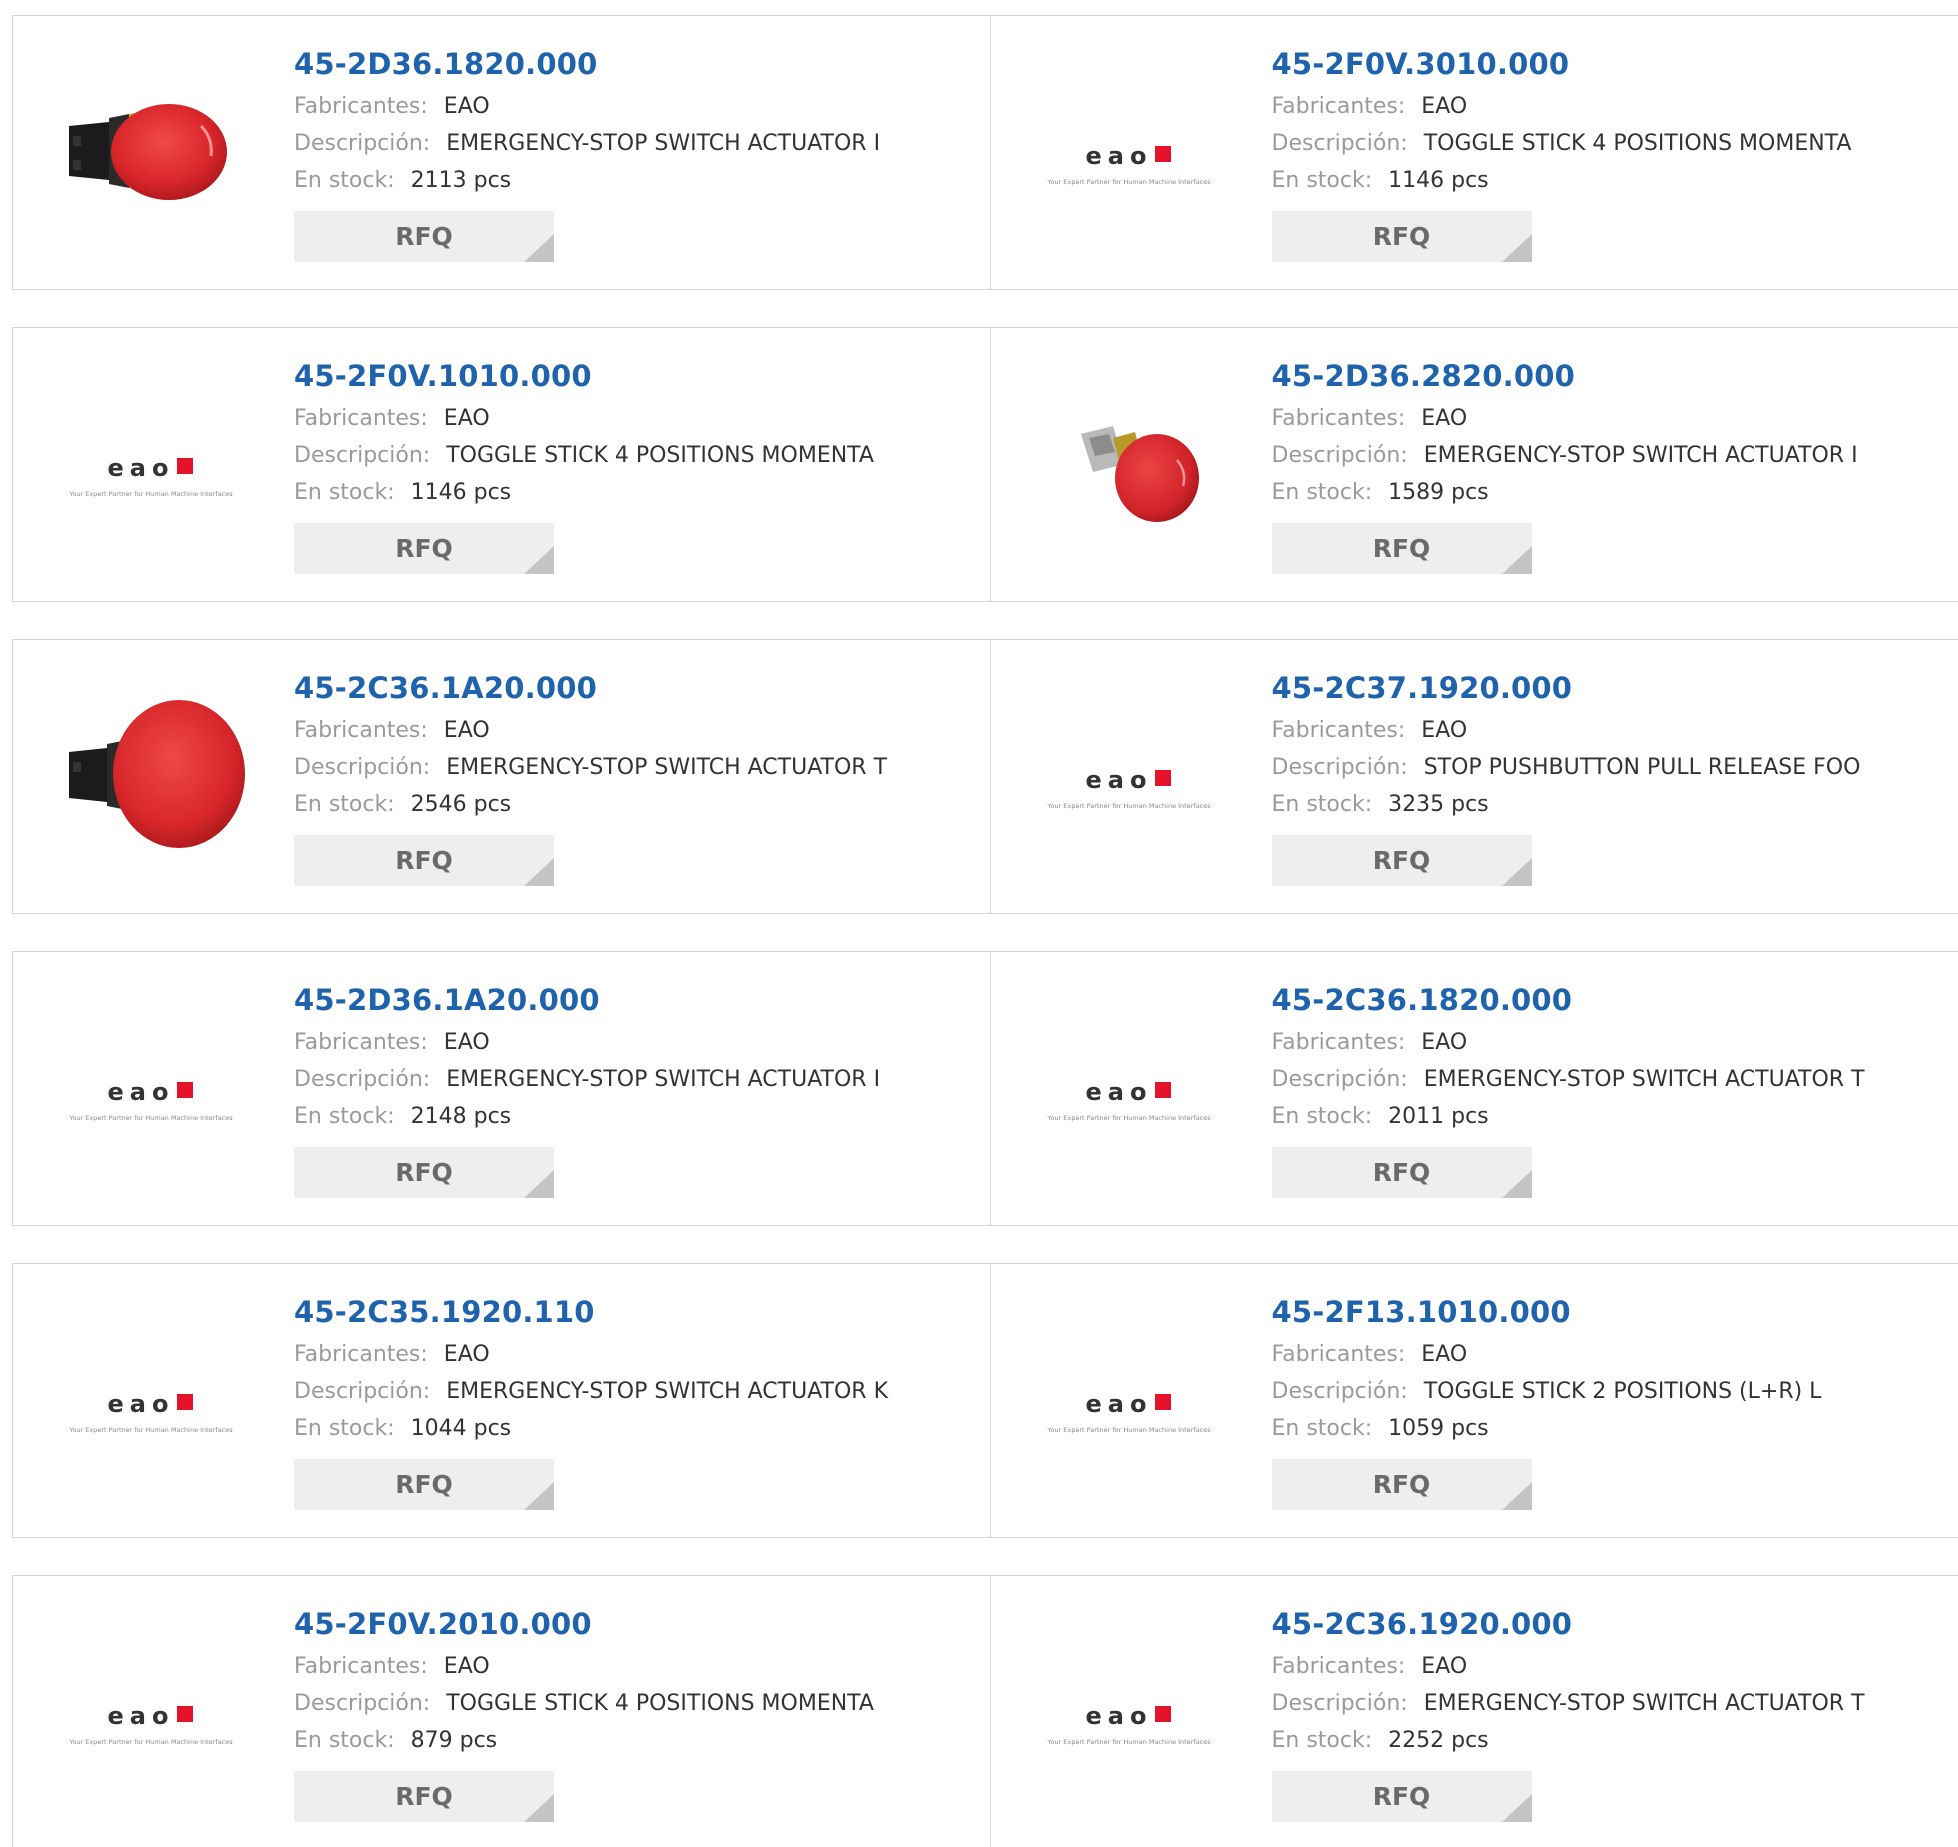  Describe the element at coordinates (1641, 455) in the screenshot. I see `description-value: EMERGENCY-STOP SWITCH ACTUATOR I` at that location.